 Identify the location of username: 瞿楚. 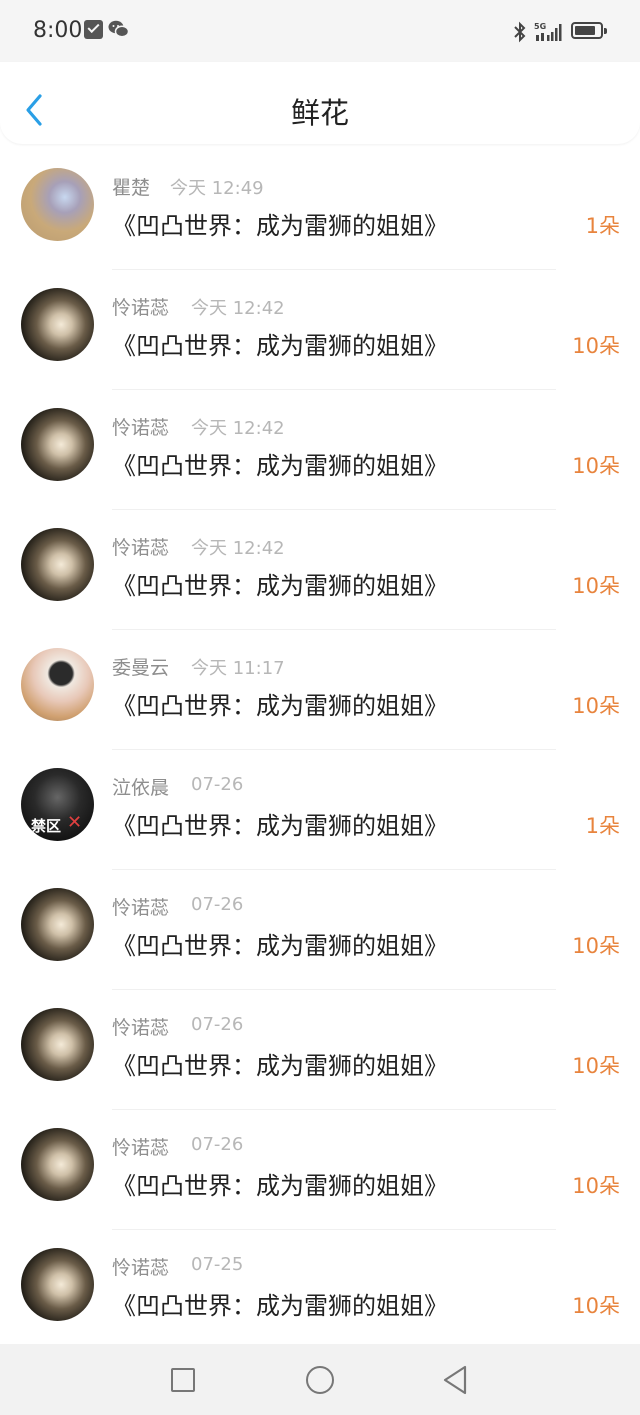
(131, 186).